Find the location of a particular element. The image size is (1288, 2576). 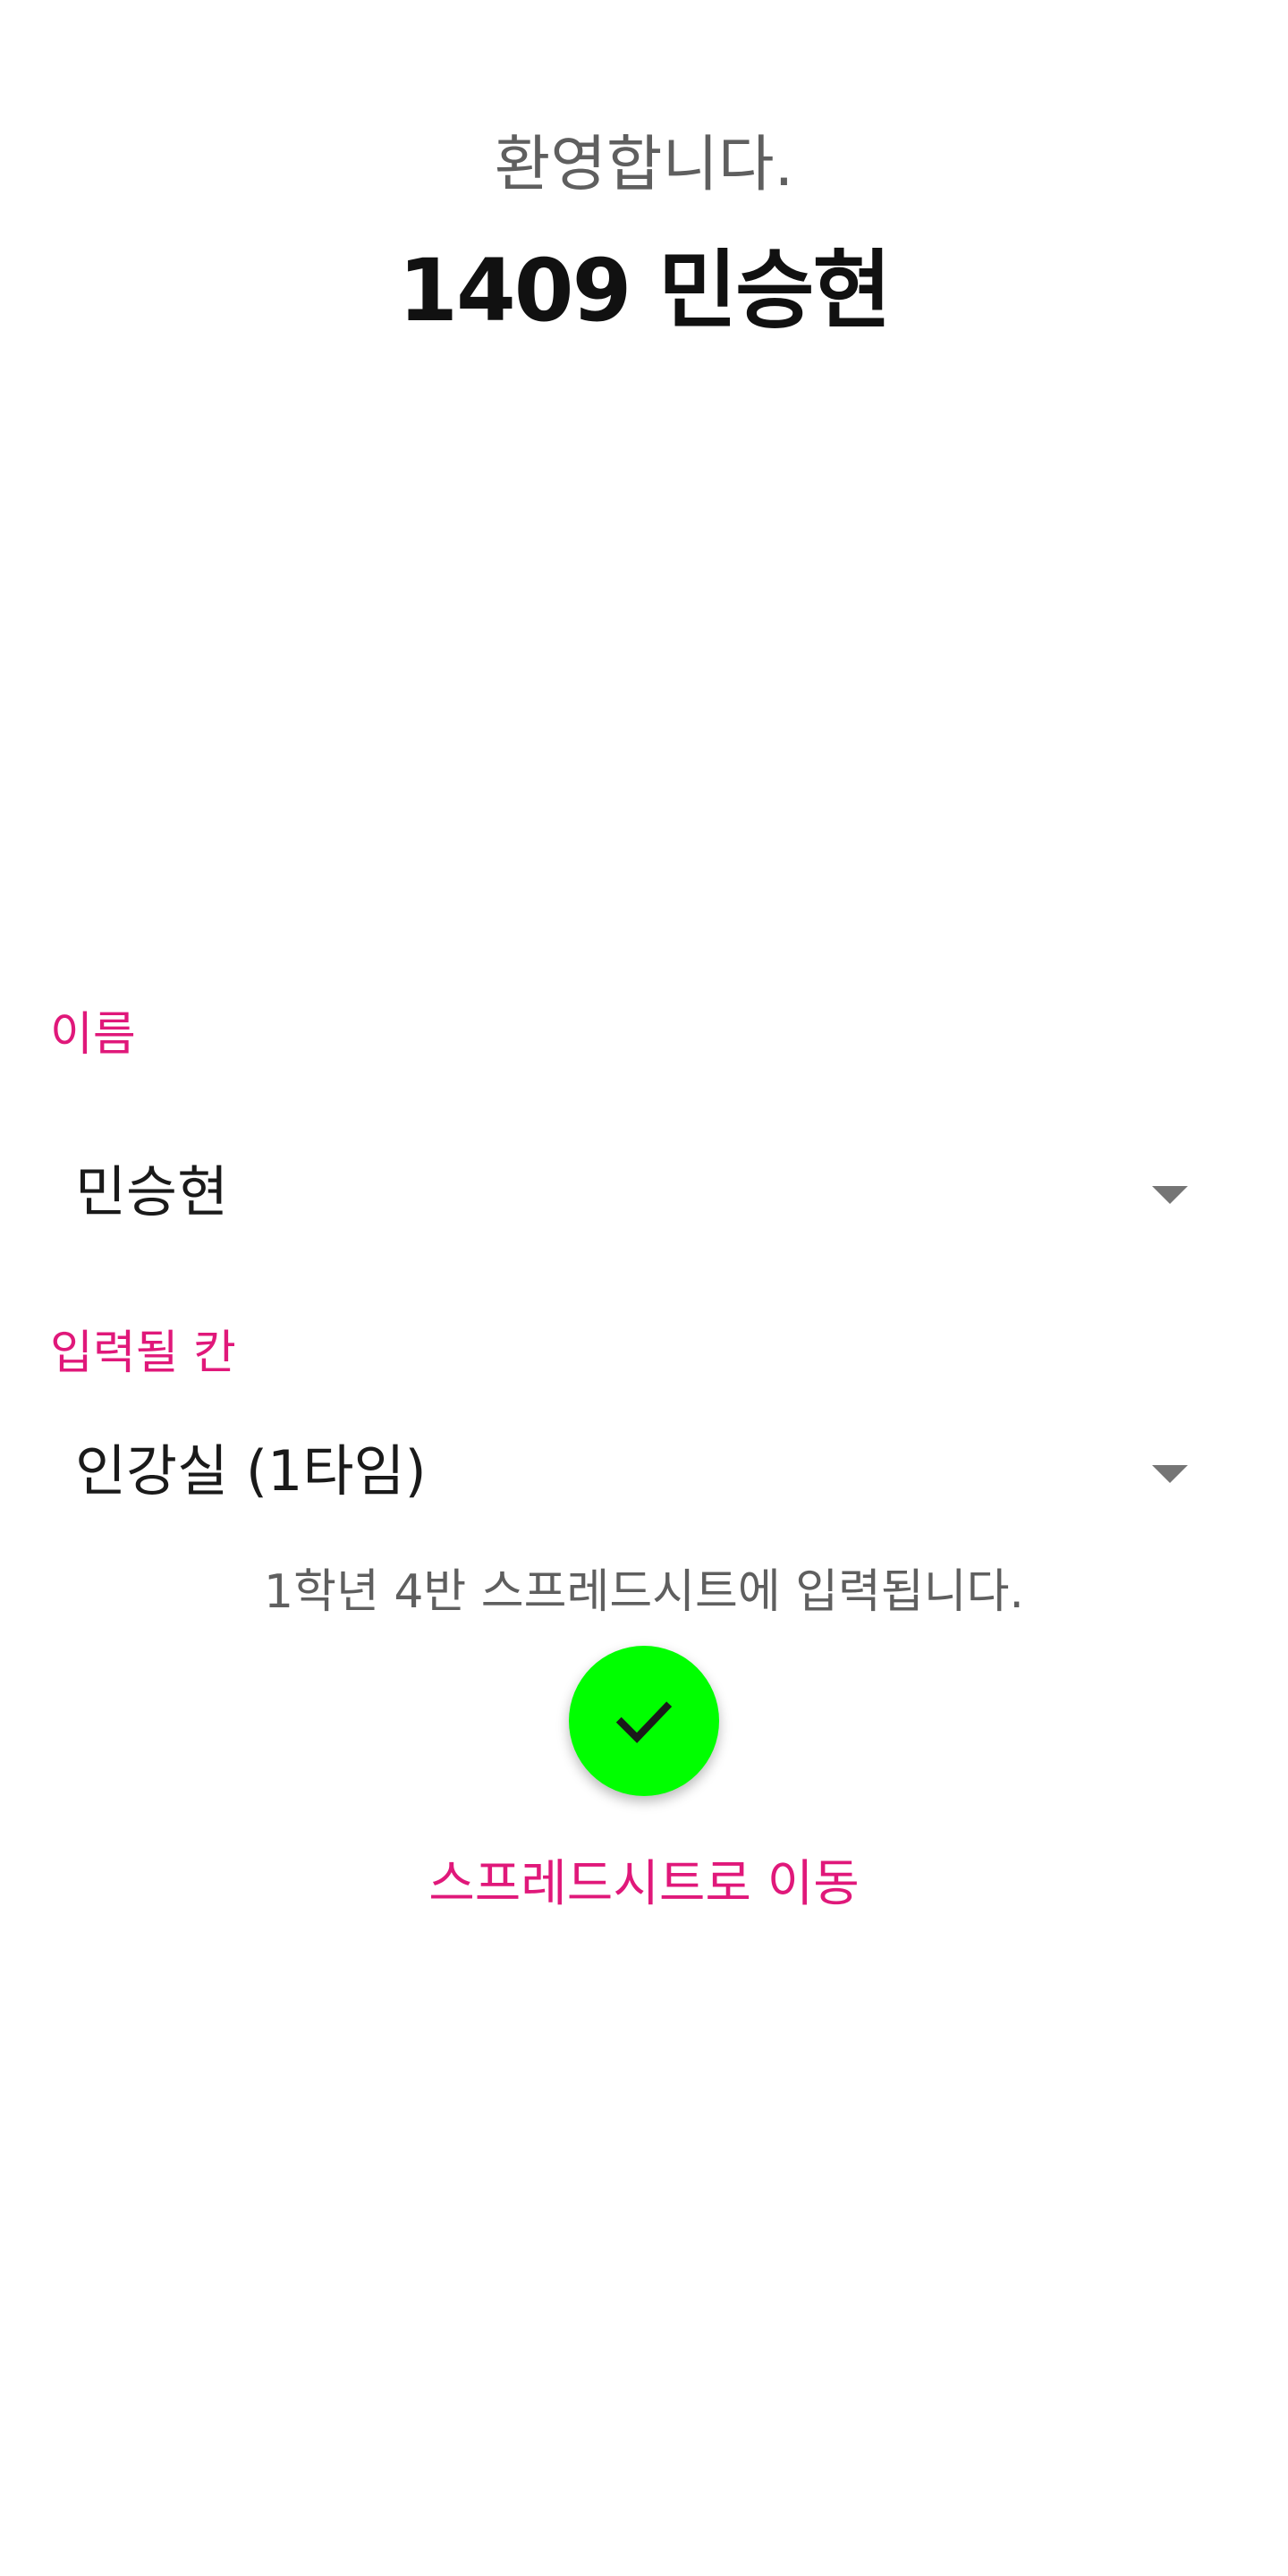

confirm-button is located at coordinates (644, 1721).